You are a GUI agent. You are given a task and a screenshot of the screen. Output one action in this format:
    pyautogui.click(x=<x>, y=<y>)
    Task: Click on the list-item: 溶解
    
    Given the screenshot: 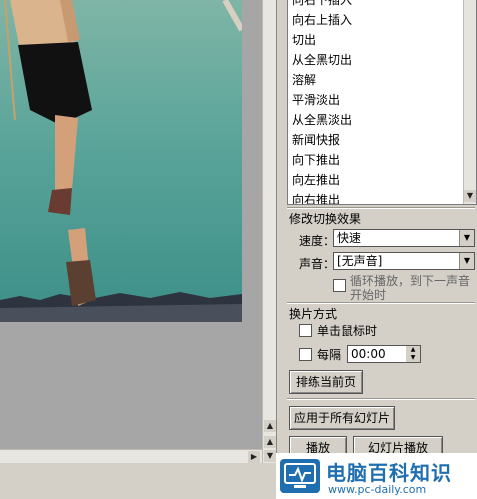 What is the action you would take?
    pyautogui.click(x=382, y=80)
    